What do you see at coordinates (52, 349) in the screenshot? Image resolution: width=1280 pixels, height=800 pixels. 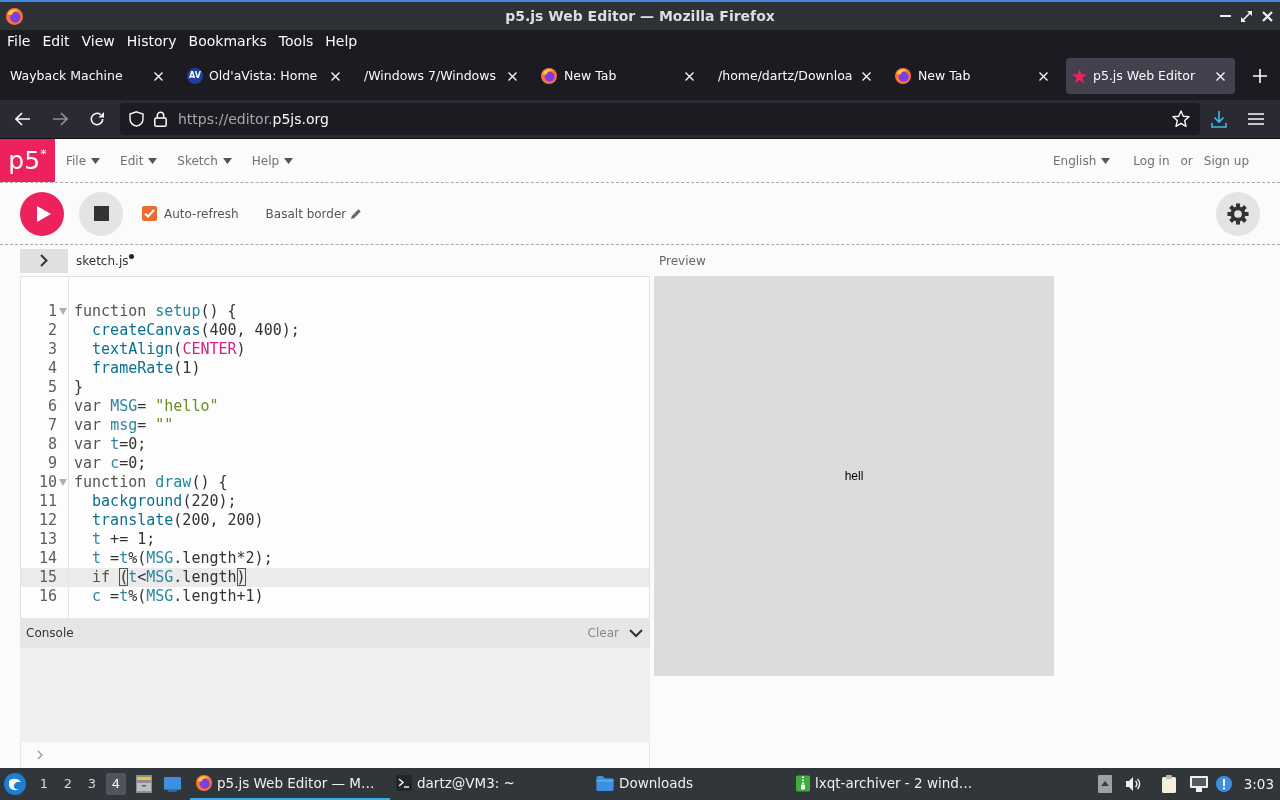 I see `line-number: 3` at bounding box center [52, 349].